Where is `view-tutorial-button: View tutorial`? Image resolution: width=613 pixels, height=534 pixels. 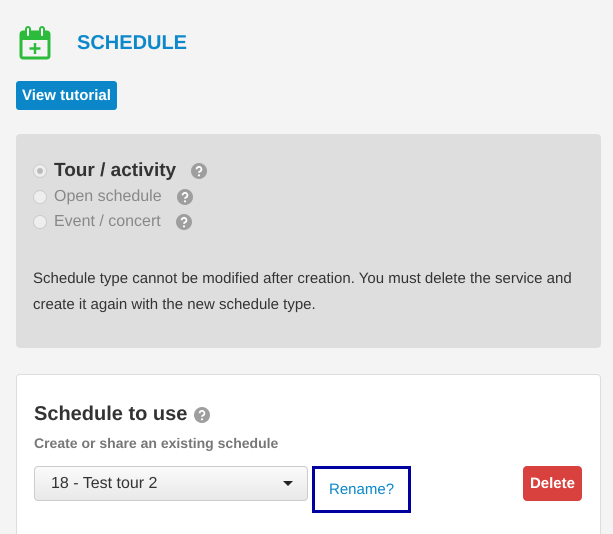 view-tutorial-button: View tutorial is located at coordinates (66, 95).